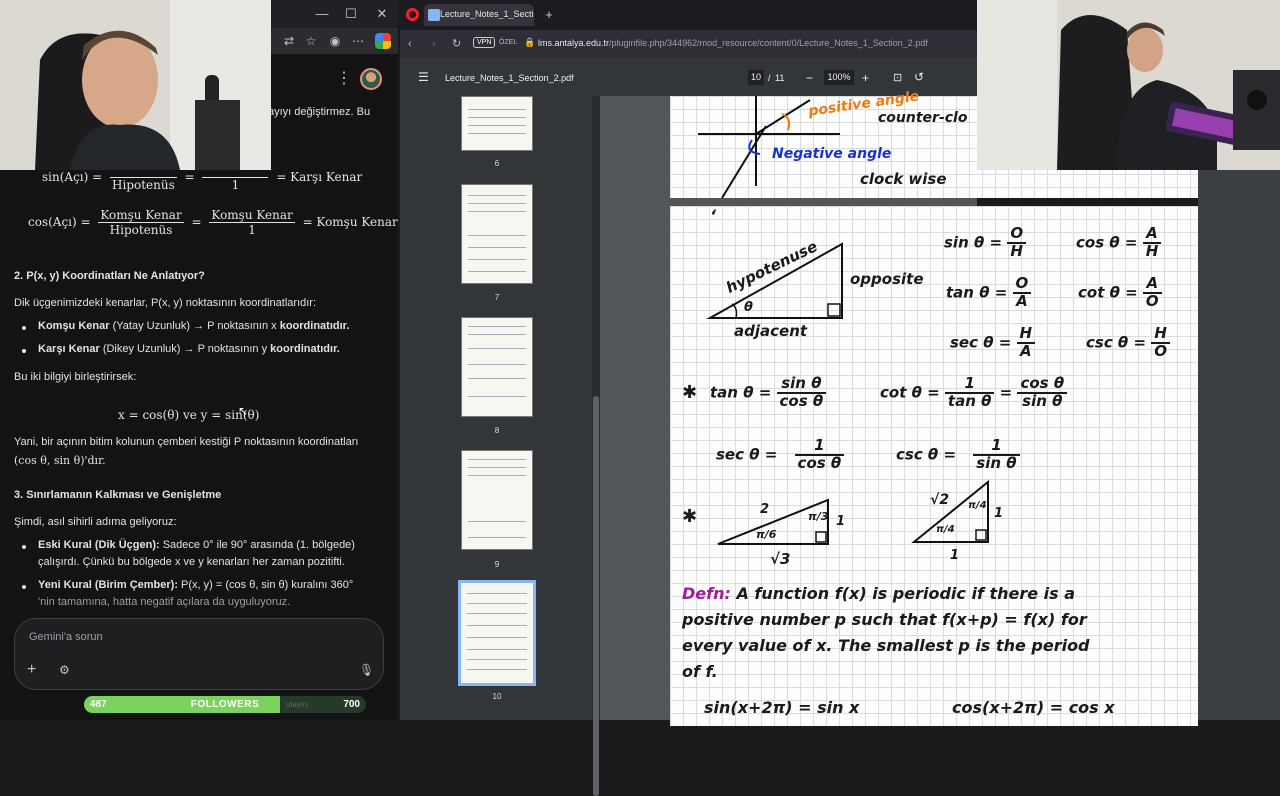  I want to click on followers-goal: 700, so click(351, 704).